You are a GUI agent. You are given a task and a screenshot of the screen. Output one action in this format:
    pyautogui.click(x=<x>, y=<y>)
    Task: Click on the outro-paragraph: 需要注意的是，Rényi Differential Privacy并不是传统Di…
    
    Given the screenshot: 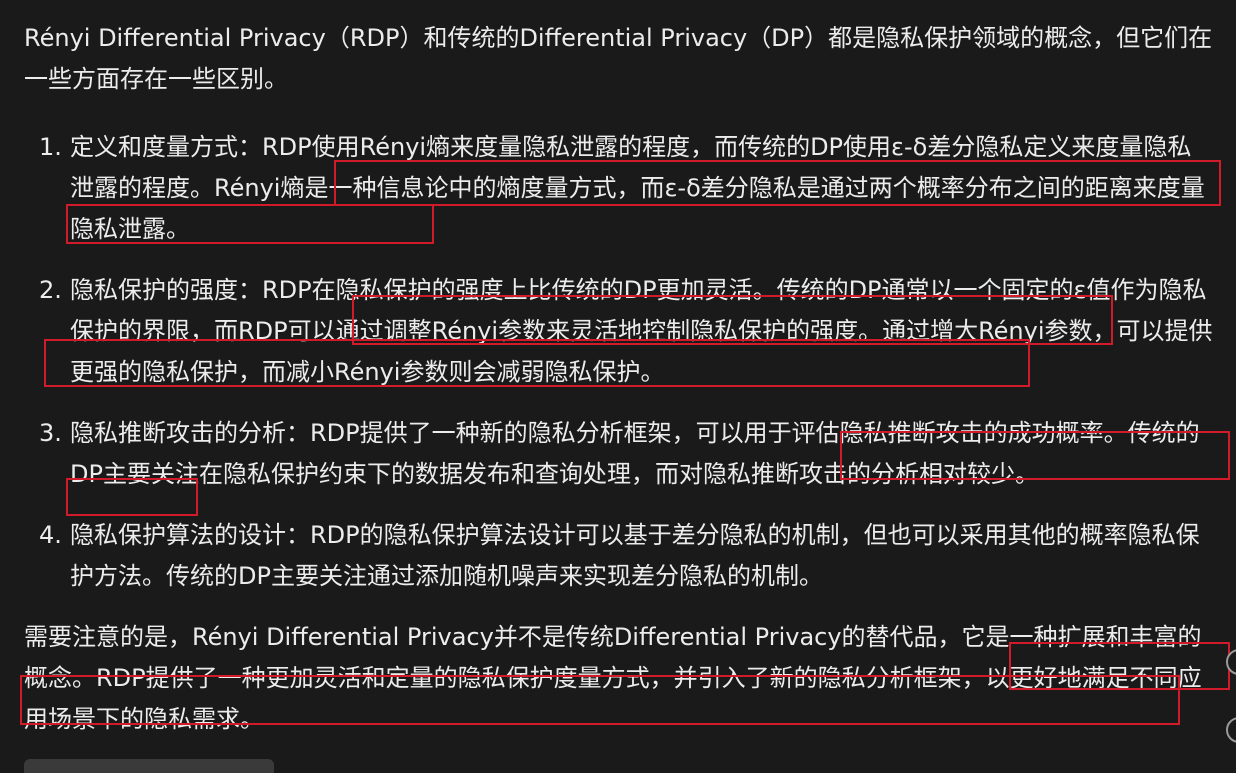 What is the action you would take?
    pyautogui.click(x=613, y=678)
    